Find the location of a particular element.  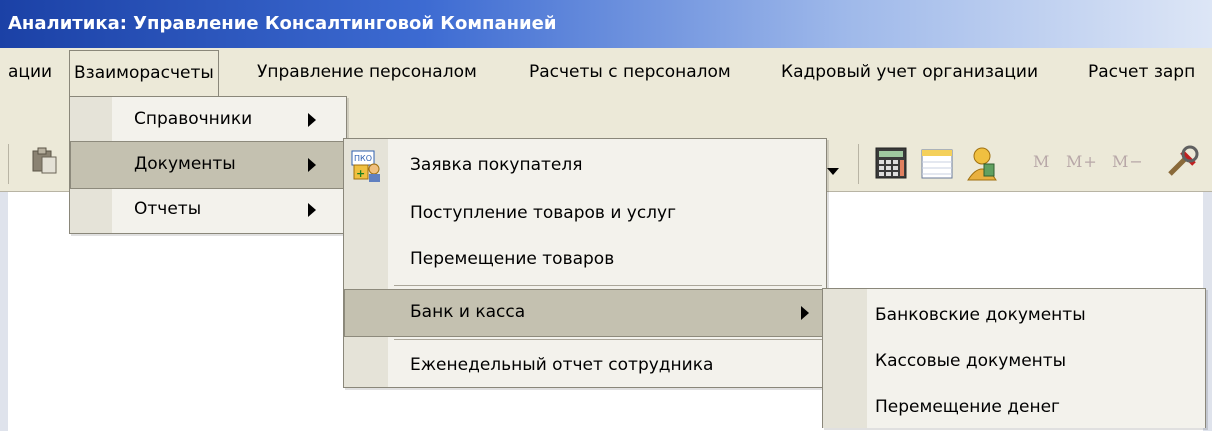

calendar-icon is located at coordinates (937, 163).